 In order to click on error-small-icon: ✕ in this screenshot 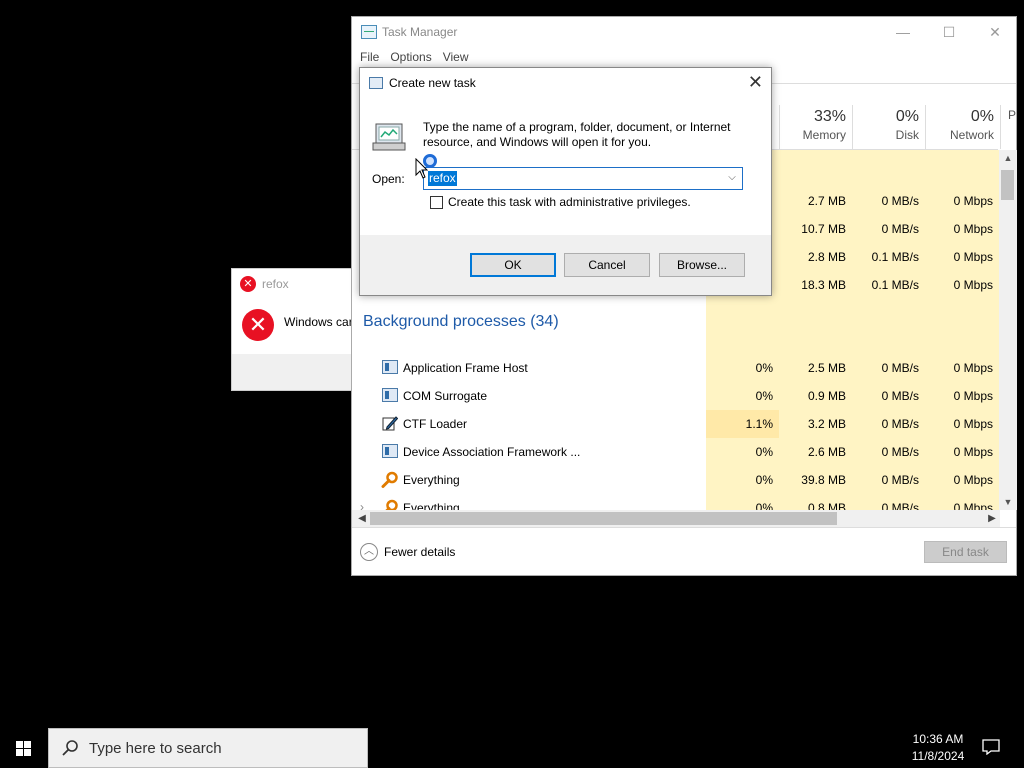, I will do `click(248, 284)`.